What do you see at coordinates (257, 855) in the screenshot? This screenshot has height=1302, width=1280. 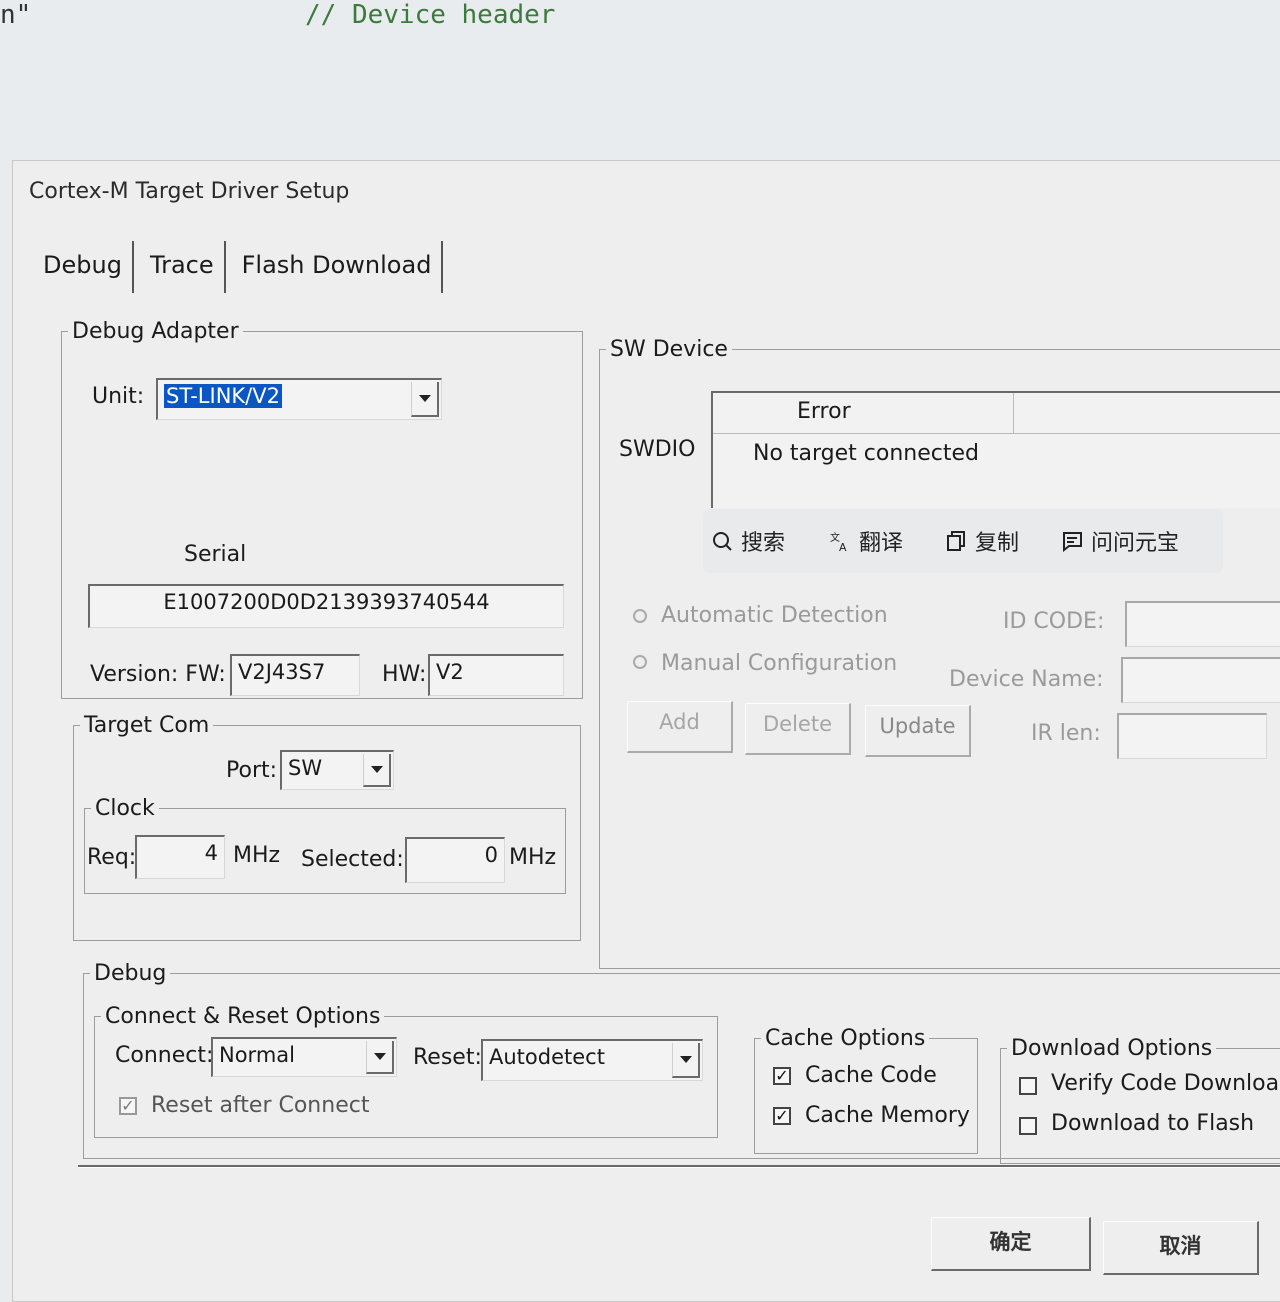 I see `mhz-label-1: MHz` at bounding box center [257, 855].